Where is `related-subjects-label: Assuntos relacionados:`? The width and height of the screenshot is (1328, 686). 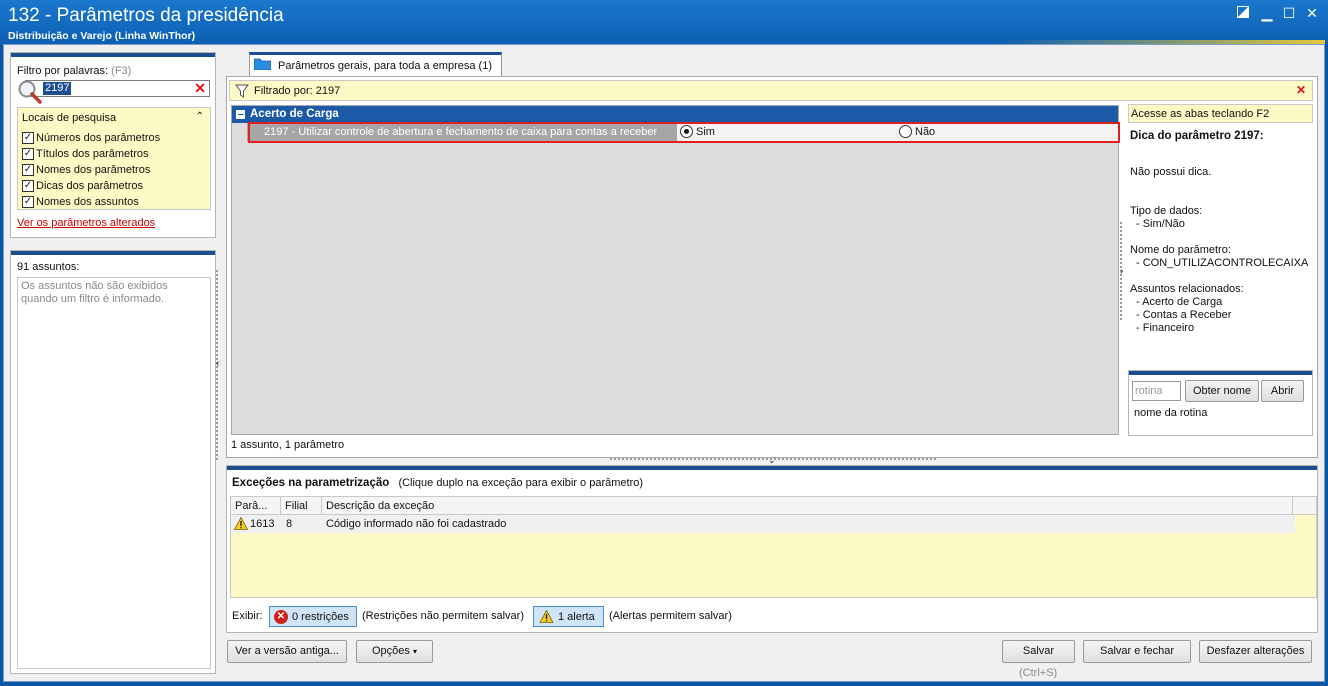
related-subjects-label: Assuntos relacionados: is located at coordinates (1187, 289).